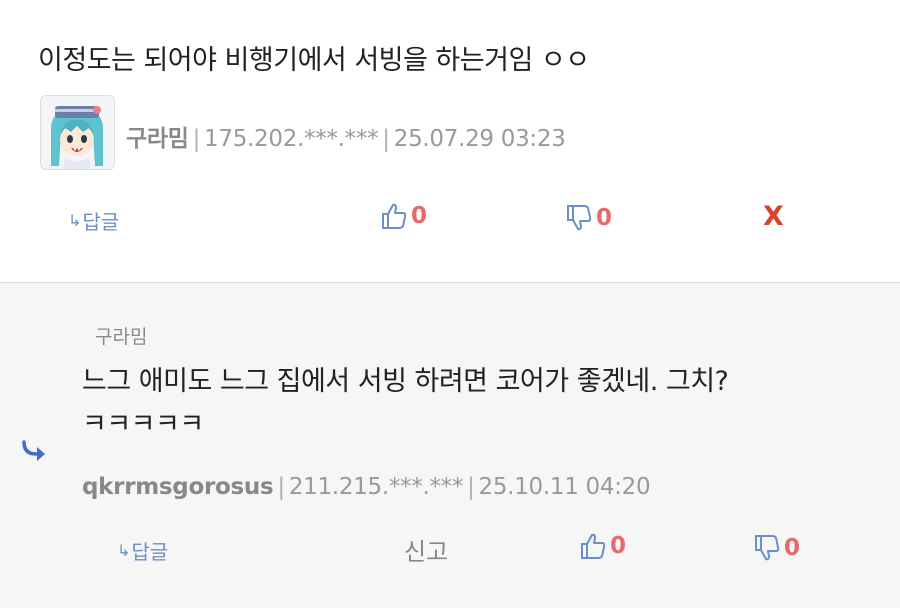  I want to click on reply-text-line: ㅋㅋㅋㅋㅋ, so click(143, 424).